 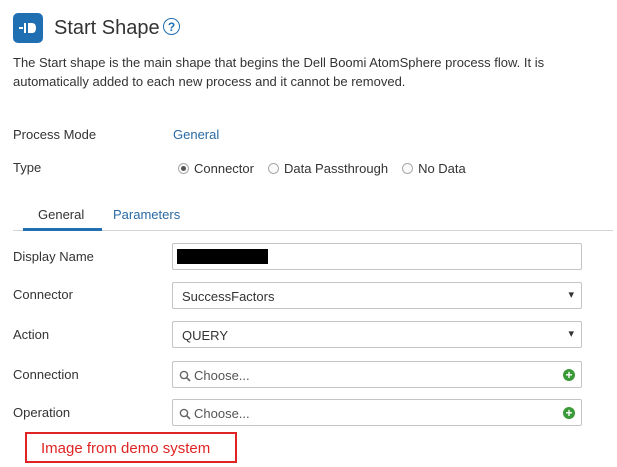 I want to click on active-tab-indicator, so click(x=62, y=229).